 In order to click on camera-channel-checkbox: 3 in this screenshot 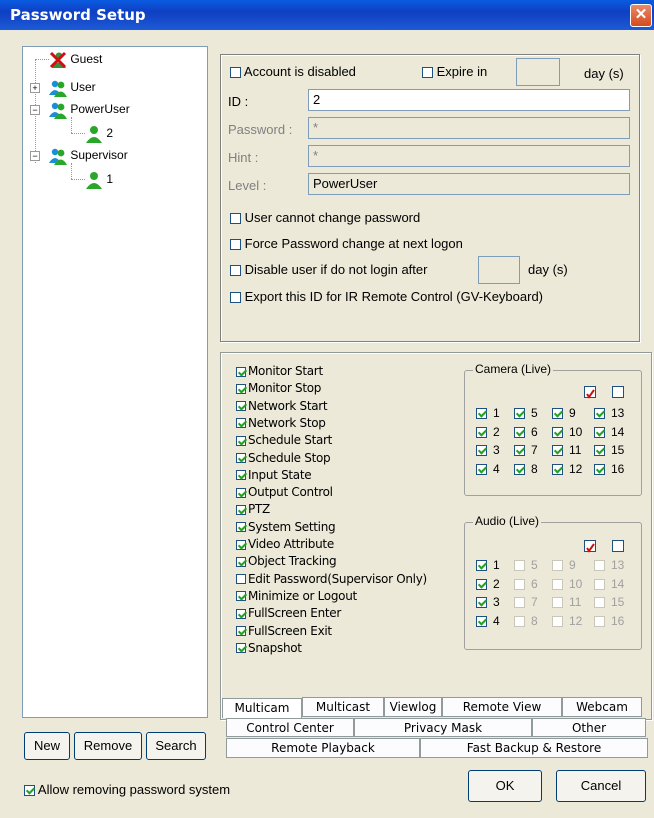, I will do `click(488, 450)`.